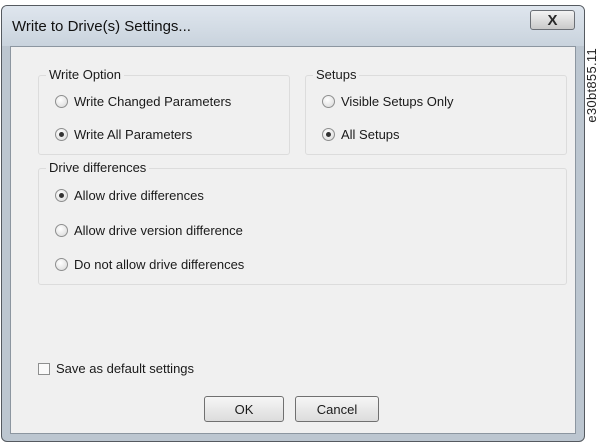 This screenshot has width=615, height=446. I want to click on title-bar: Write to Drive(s) Settings... X, so click(293, 26).